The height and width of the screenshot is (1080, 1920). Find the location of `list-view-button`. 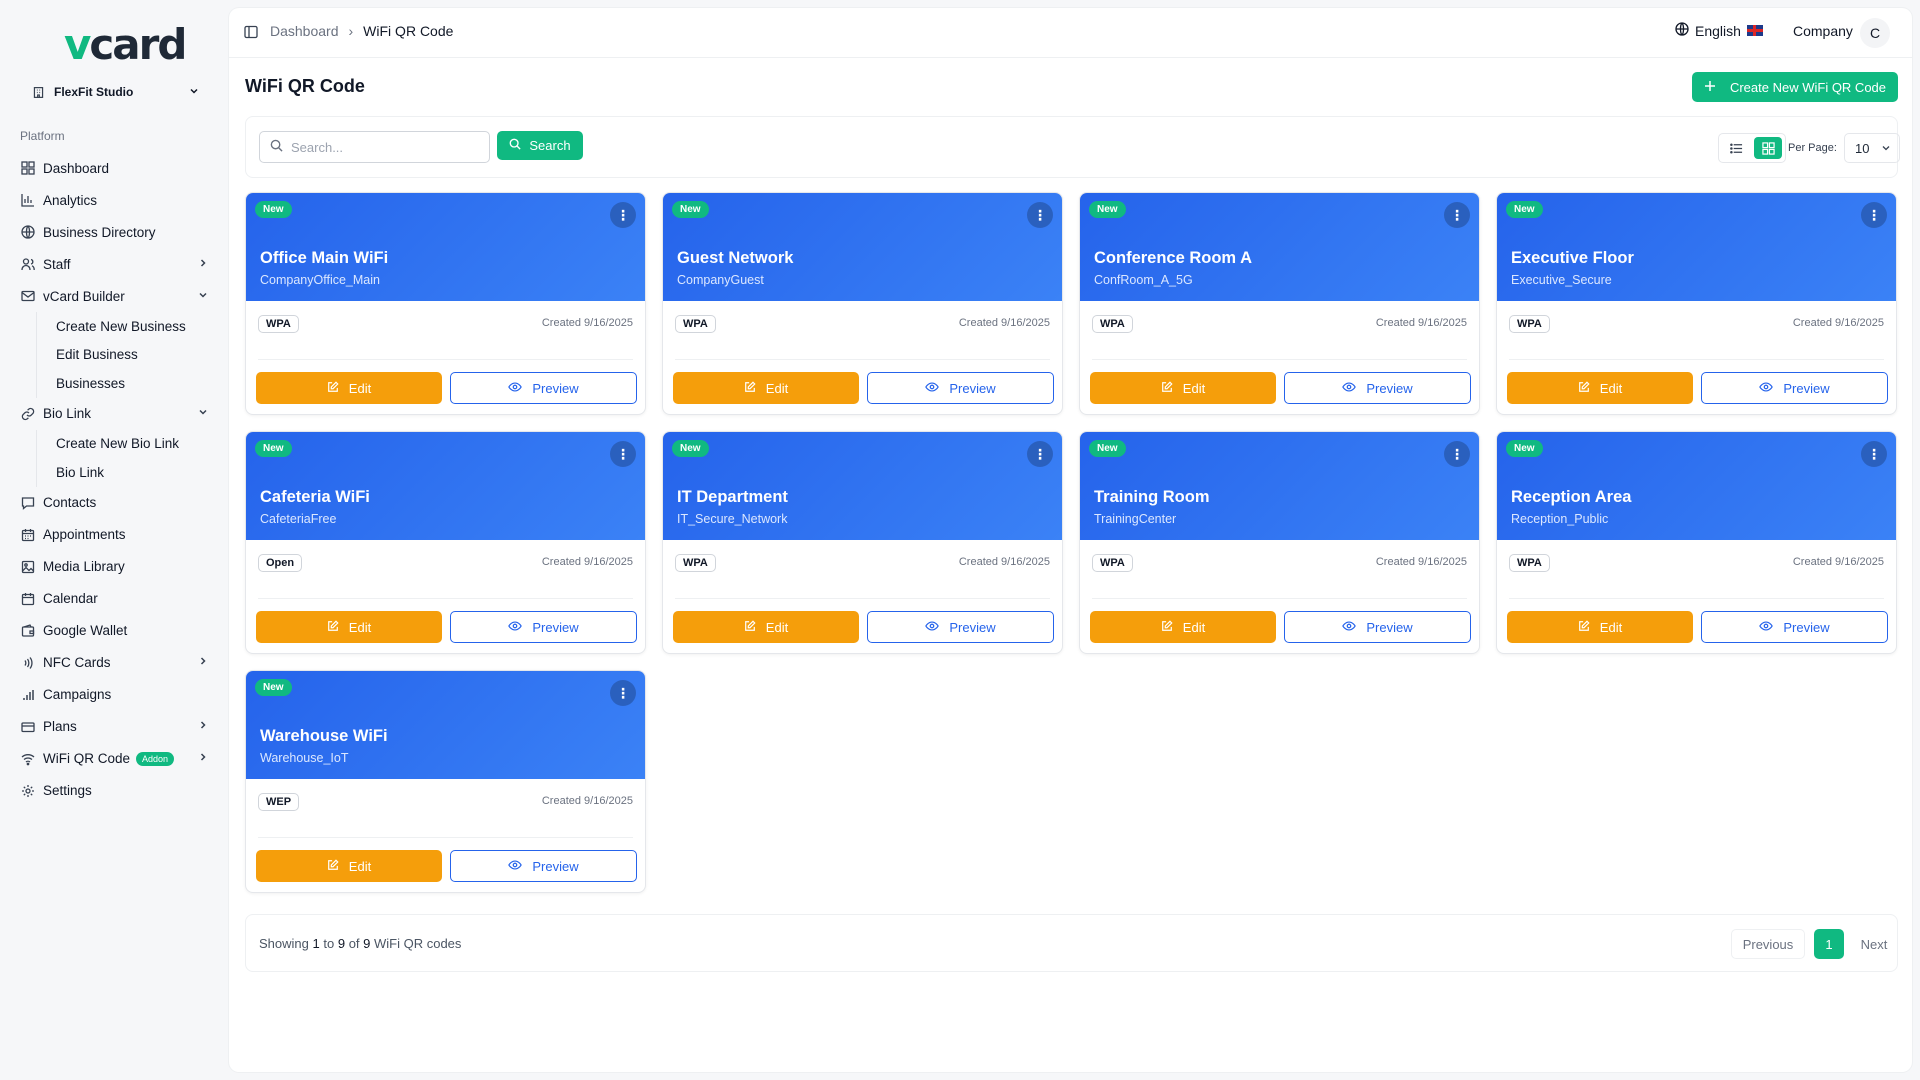

list-view-button is located at coordinates (1736, 148).